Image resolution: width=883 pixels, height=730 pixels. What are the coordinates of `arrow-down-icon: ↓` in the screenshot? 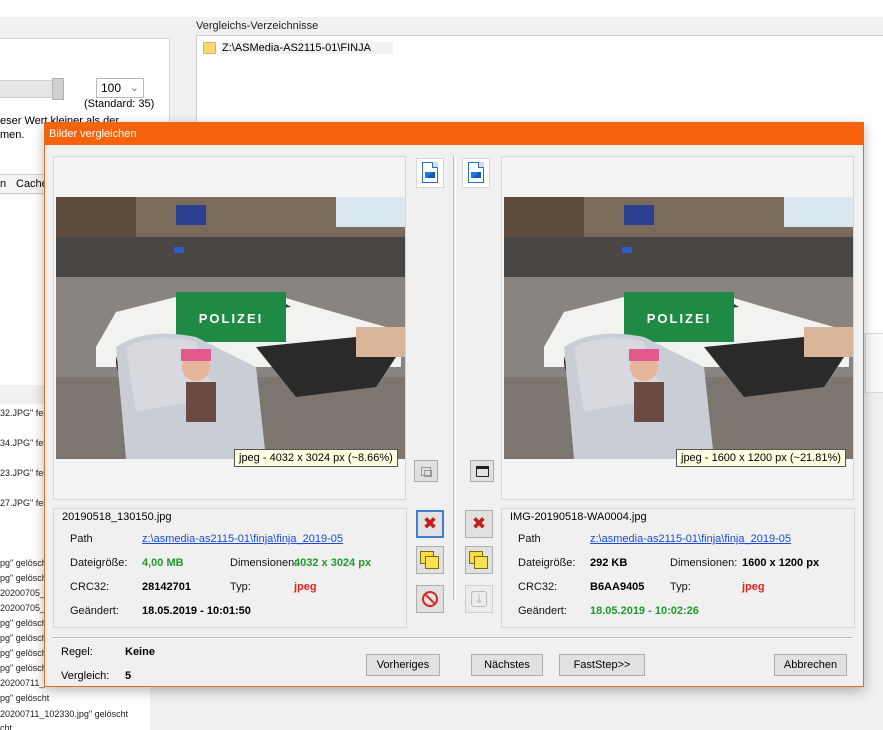 It's located at (479, 599).